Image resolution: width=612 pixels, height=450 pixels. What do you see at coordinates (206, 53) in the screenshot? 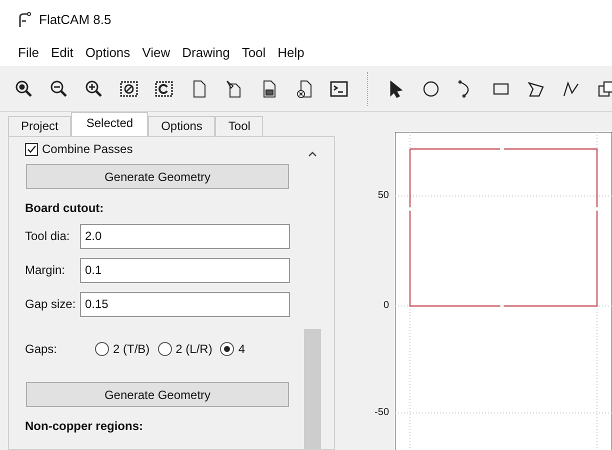
I see `menu-item: Drawing` at bounding box center [206, 53].